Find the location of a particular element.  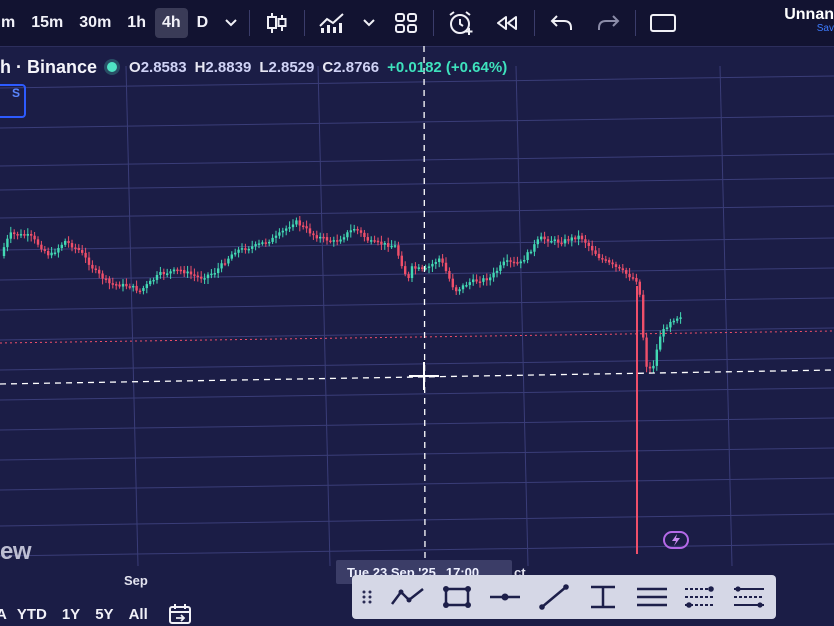

range-button-a: A is located at coordinates (3, 614).